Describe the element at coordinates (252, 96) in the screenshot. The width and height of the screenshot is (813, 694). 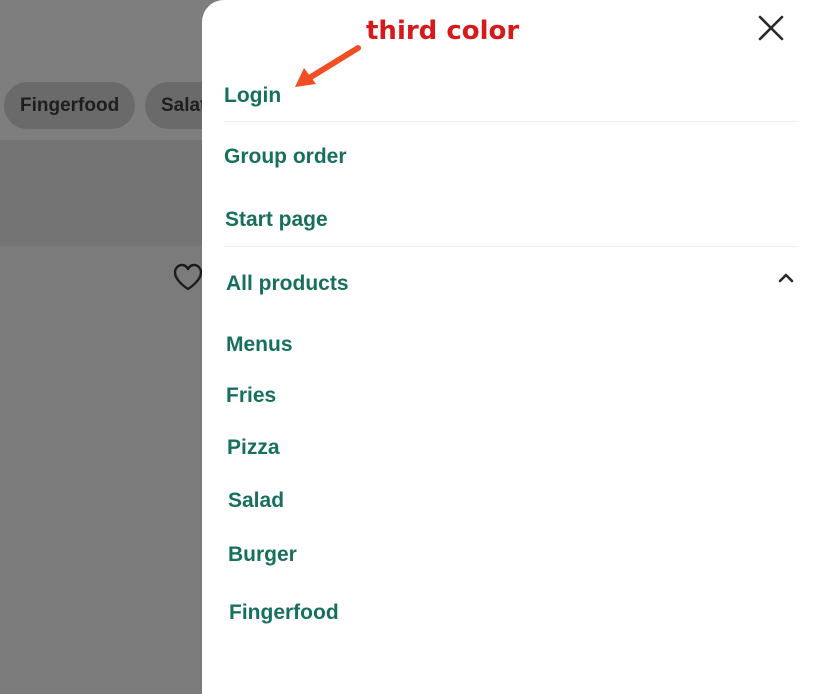
I see `menu-item-login: Login` at that location.